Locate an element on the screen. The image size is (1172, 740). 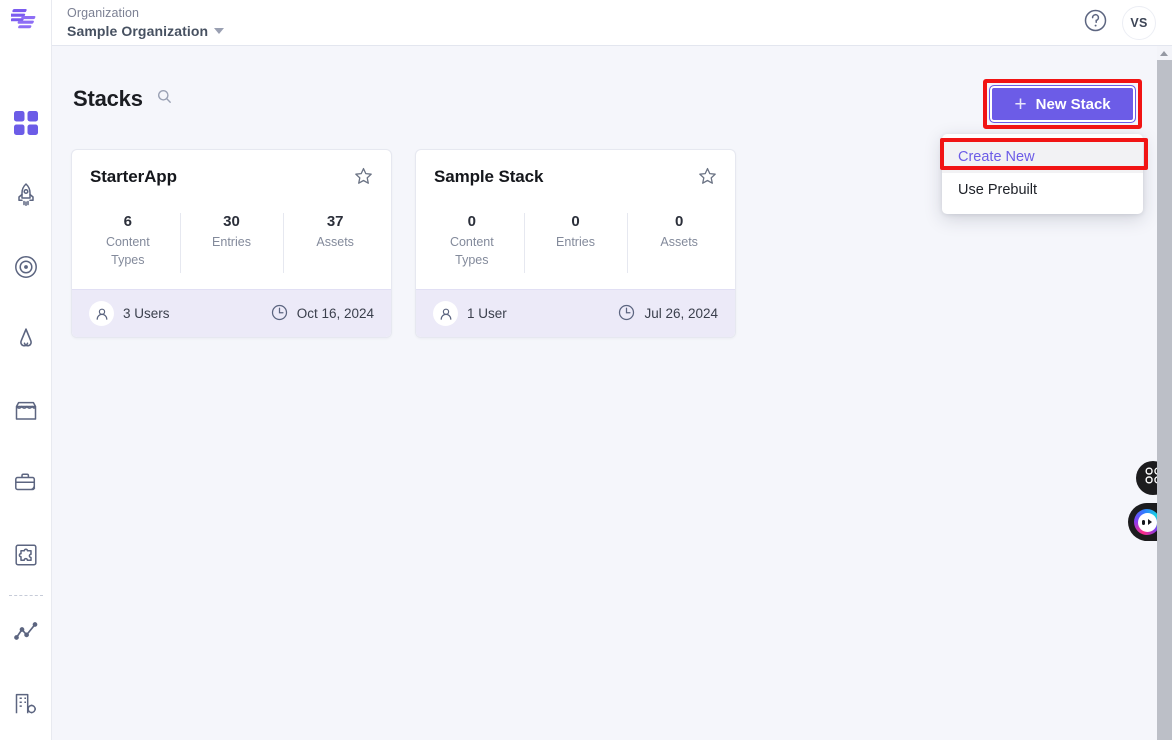
stack-users: 3 Users is located at coordinates (129, 313).